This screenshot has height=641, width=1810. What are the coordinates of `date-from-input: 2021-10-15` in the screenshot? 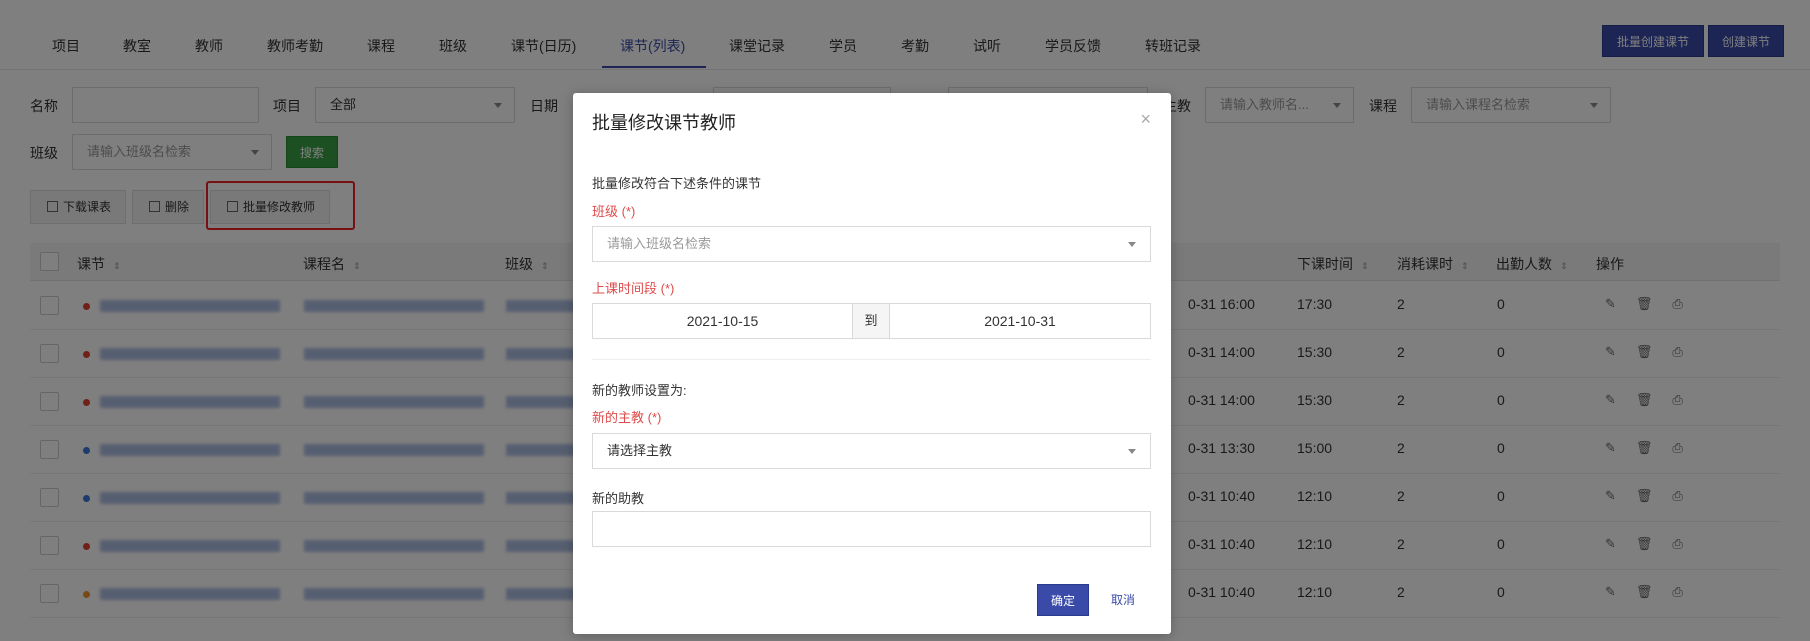 It's located at (722, 321).